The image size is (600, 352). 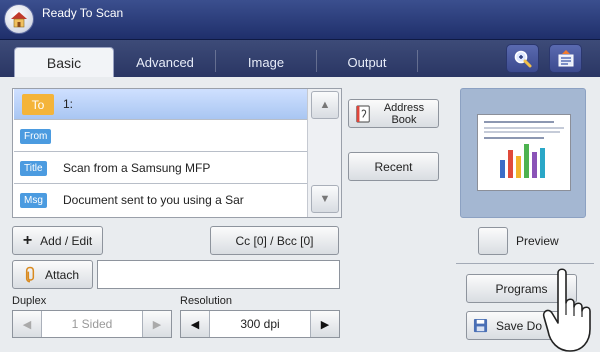 I want to click on address-book-icon, so click(x=363, y=113).